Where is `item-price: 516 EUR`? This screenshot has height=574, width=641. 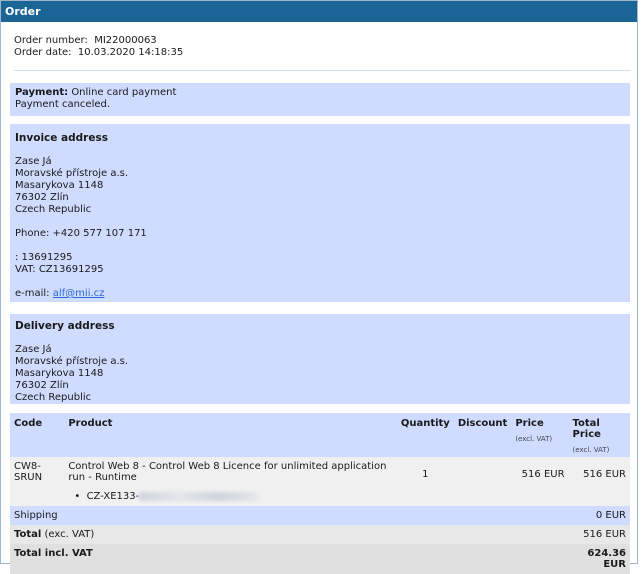 item-price: 516 EUR is located at coordinates (540, 481).